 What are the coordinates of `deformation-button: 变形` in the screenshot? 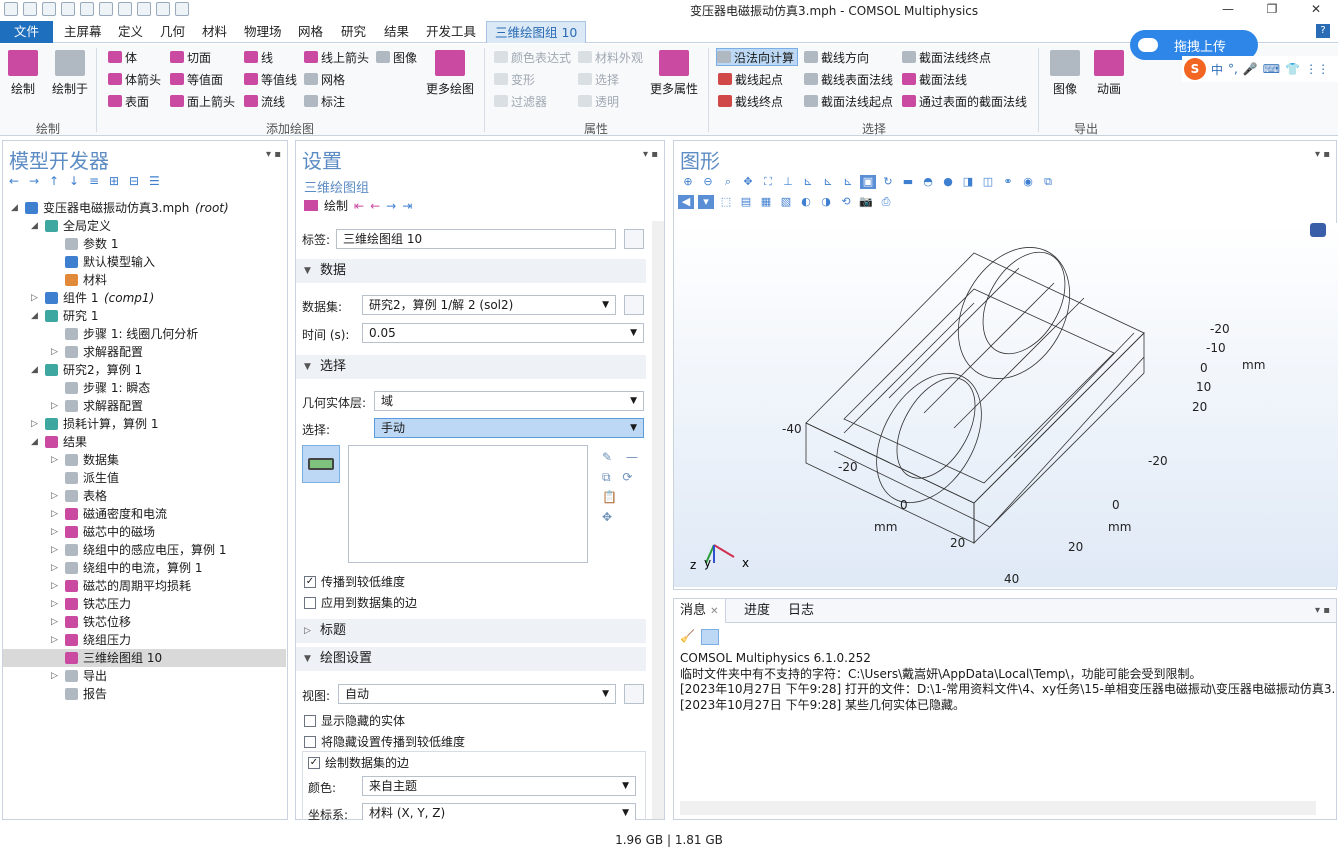 It's located at (514, 79).